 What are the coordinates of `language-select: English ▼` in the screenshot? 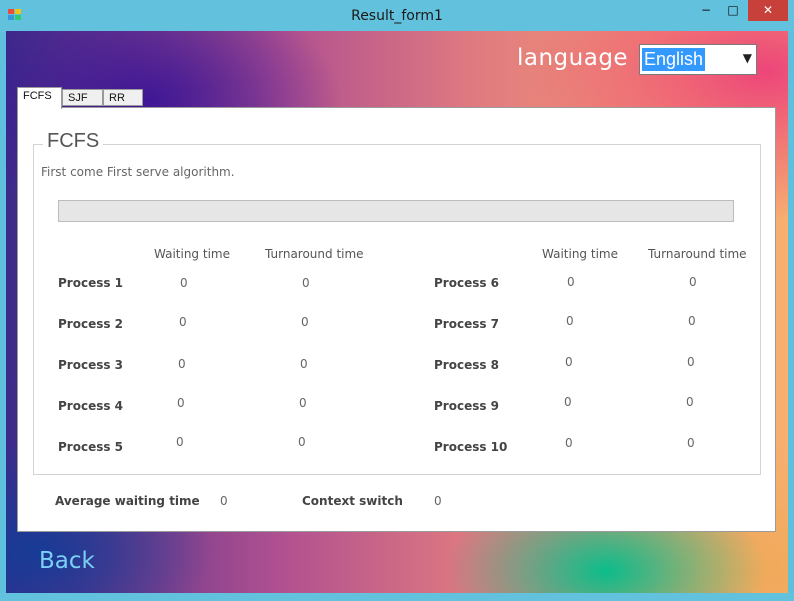 It's located at (698, 59).